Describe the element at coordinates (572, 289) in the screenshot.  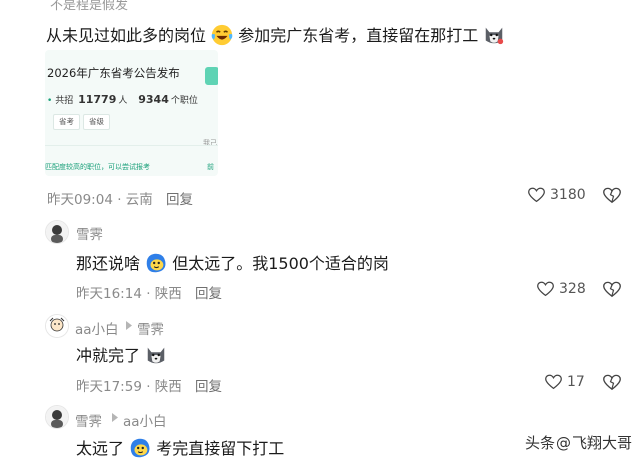
I see `comment-like-count: 328` at that location.